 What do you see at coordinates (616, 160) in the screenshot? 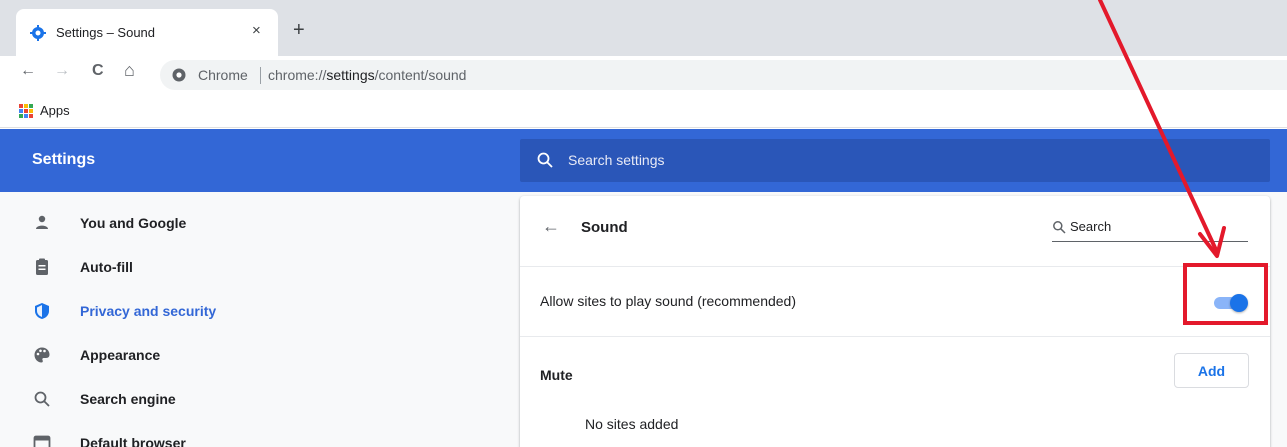
I see `search-settings-placeholder: Search settings` at bounding box center [616, 160].